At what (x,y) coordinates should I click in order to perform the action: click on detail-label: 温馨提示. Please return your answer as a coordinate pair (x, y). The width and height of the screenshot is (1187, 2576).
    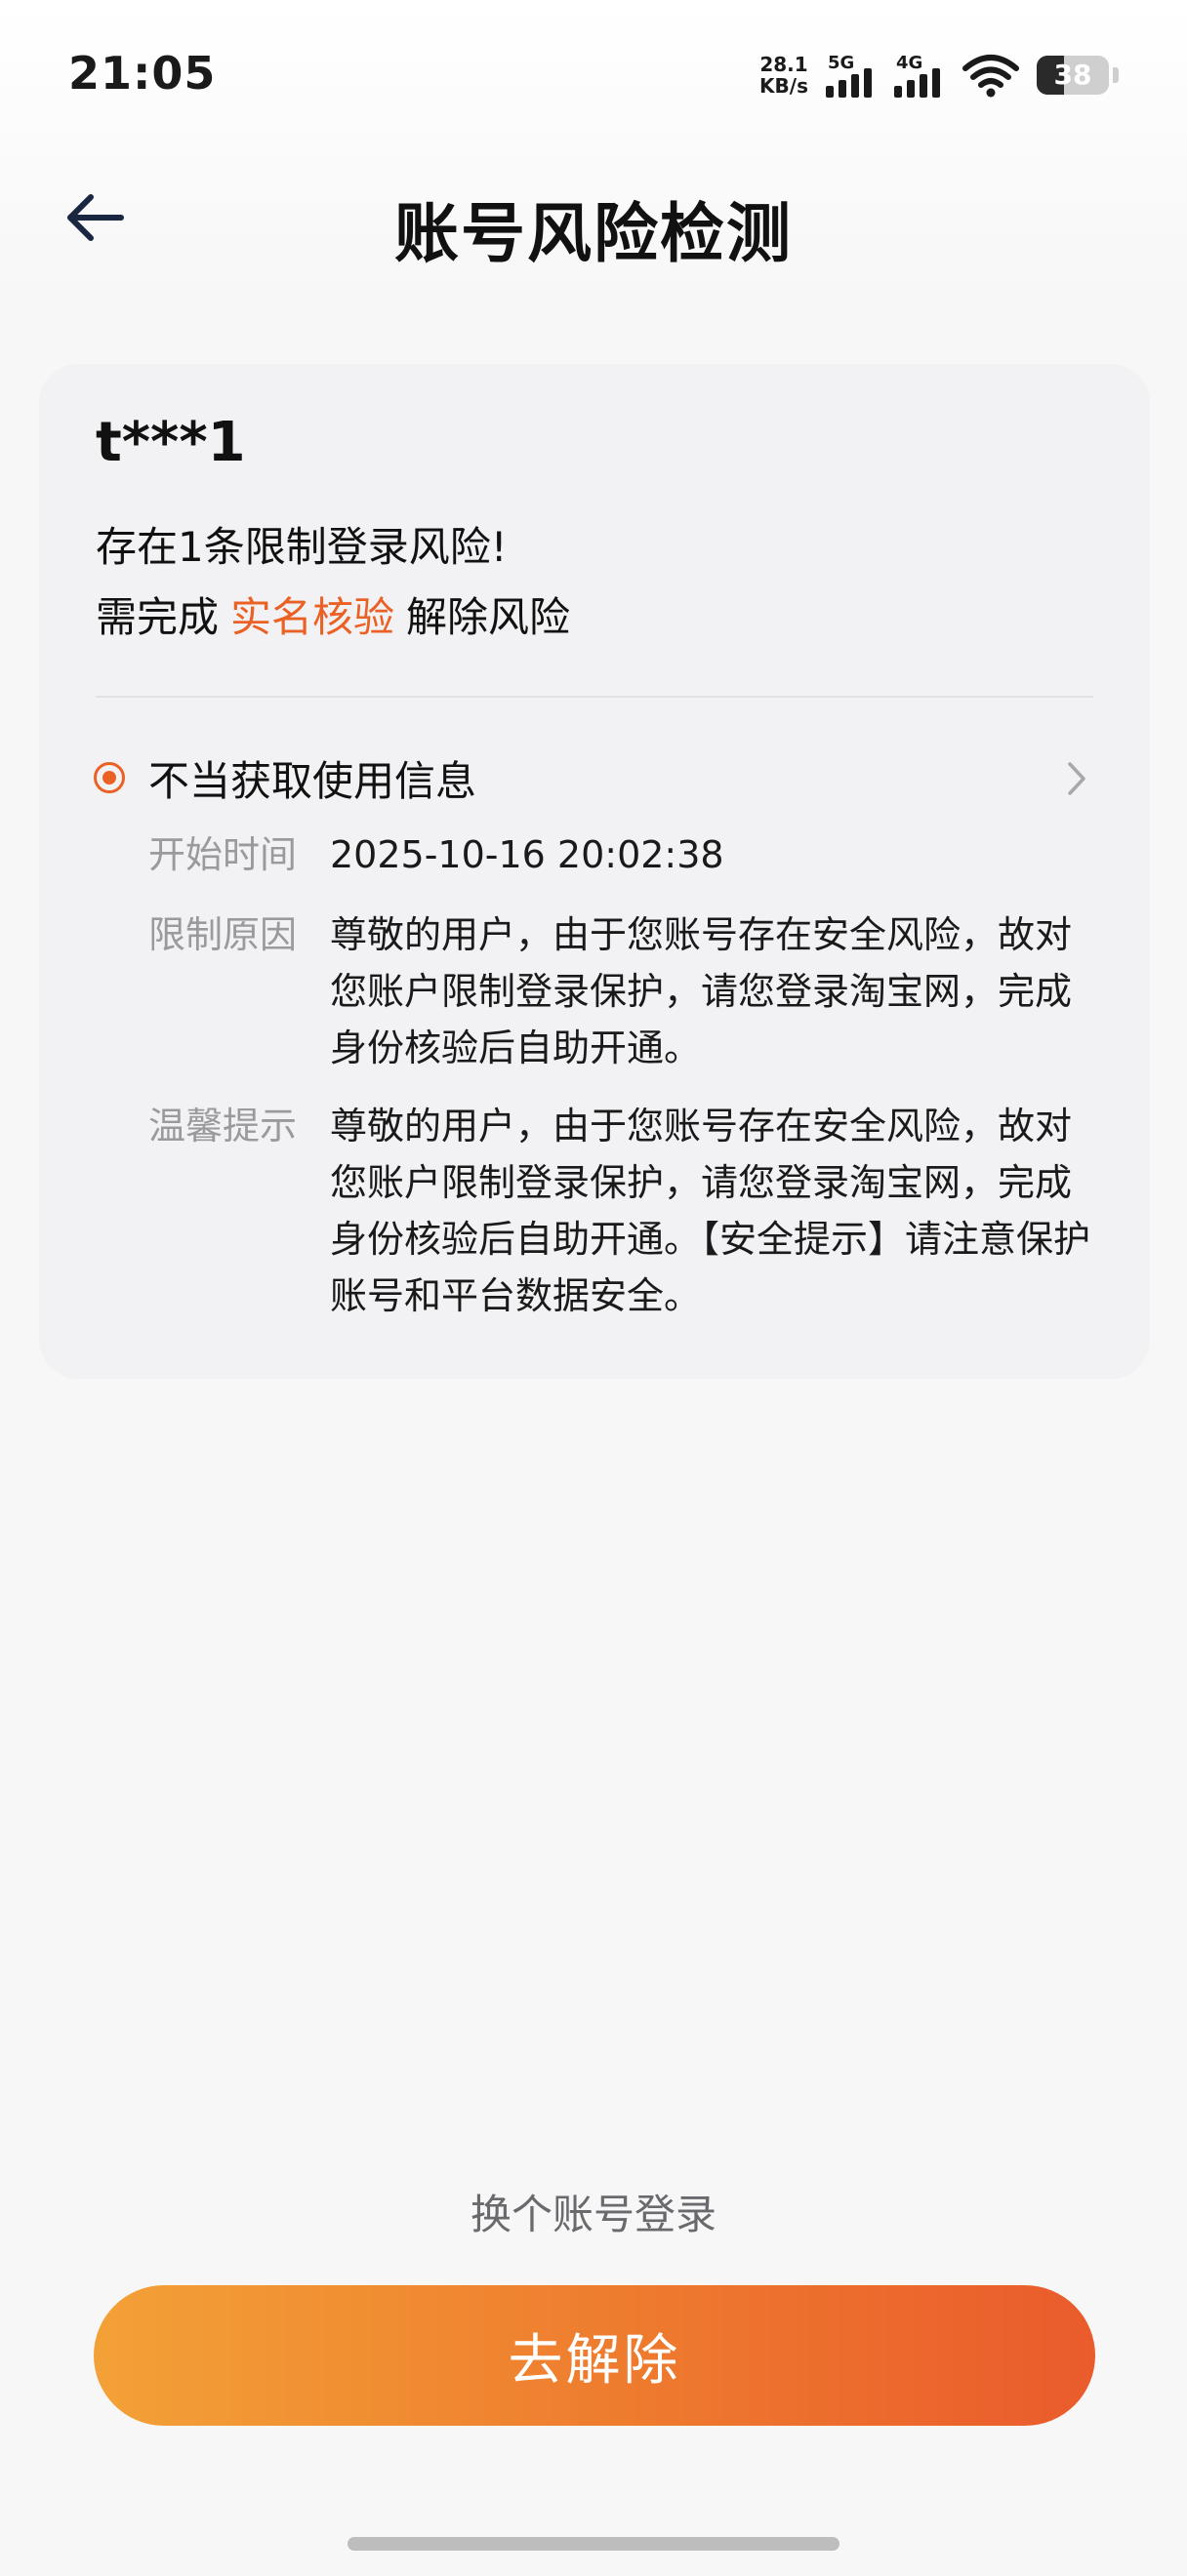
    Looking at the image, I should click on (223, 1126).